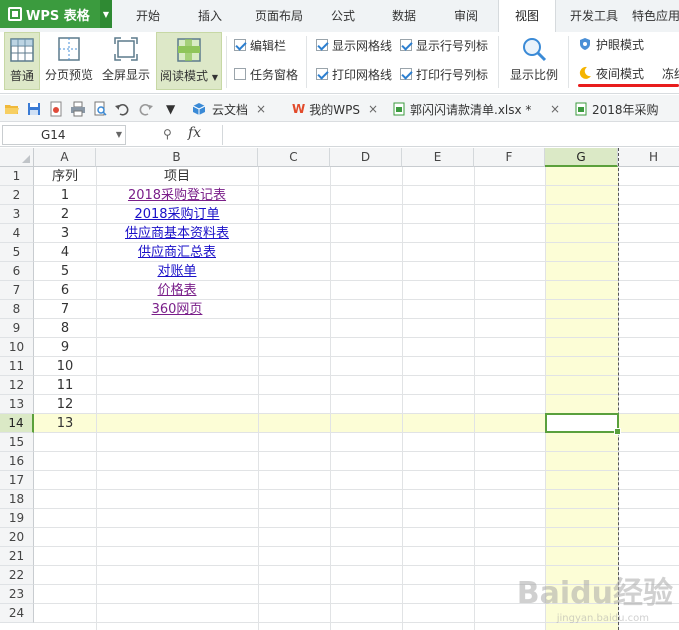 Image resolution: width=679 pixels, height=630 pixels. What do you see at coordinates (17, 157) in the screenshot?
I see `select-all-corner` at bounding box center [17, 157].